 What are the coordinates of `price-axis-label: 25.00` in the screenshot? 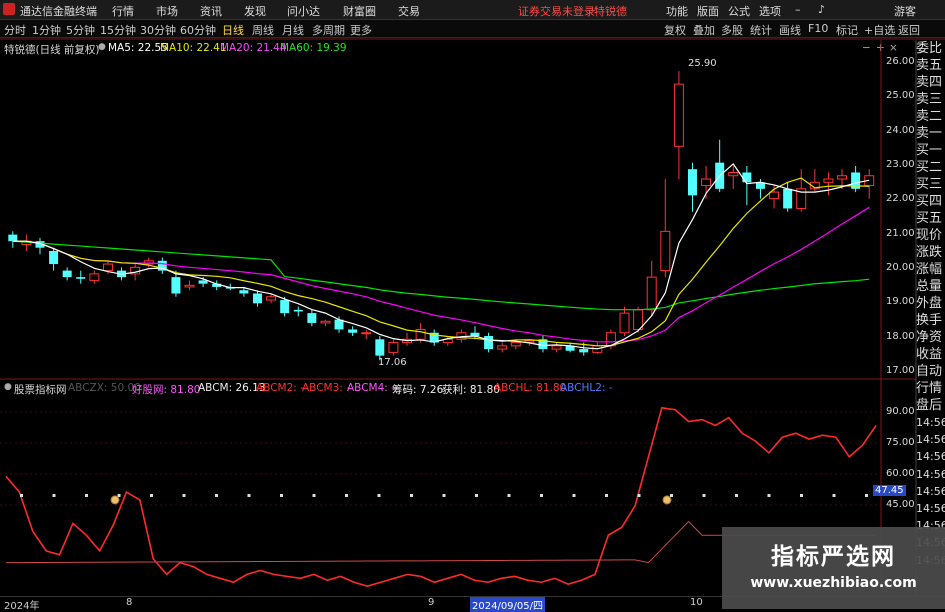 It's located at (900, 96).